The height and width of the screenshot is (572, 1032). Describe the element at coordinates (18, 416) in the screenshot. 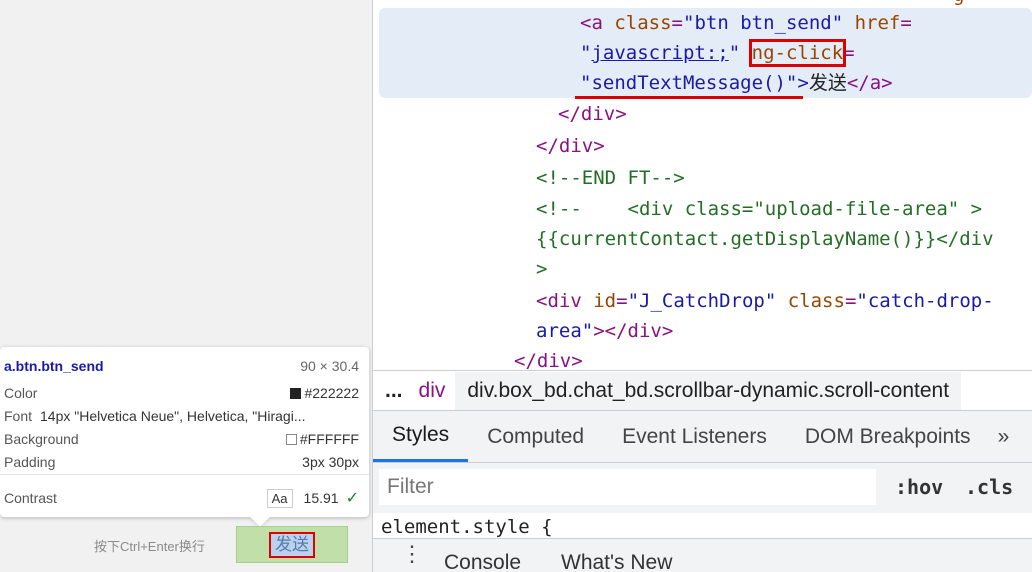

I see `tooltip-font-label: Font` at that location.